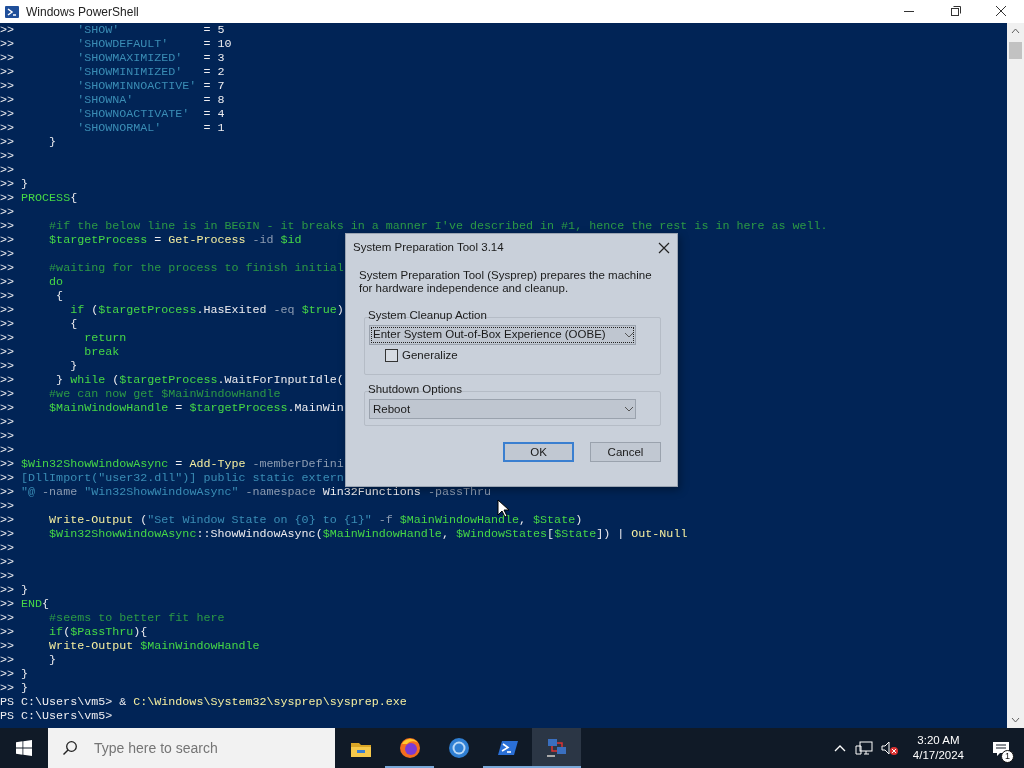 This screenshot has width=1024, height=768. Describe the element at coordinates (25, 604) in the screenshot. I see `code-line: >> END{` at that location.